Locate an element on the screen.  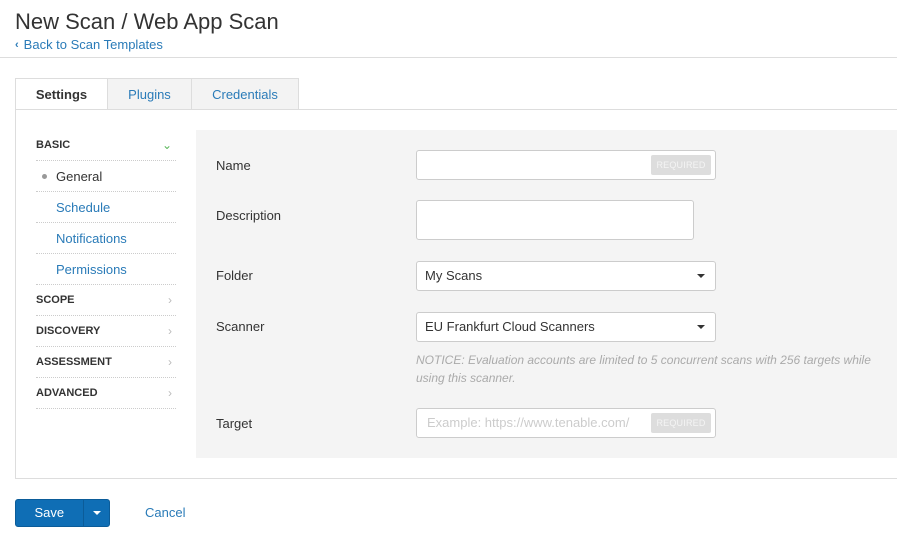
sidebar-item-label: General is located at coordinates (69, 176).